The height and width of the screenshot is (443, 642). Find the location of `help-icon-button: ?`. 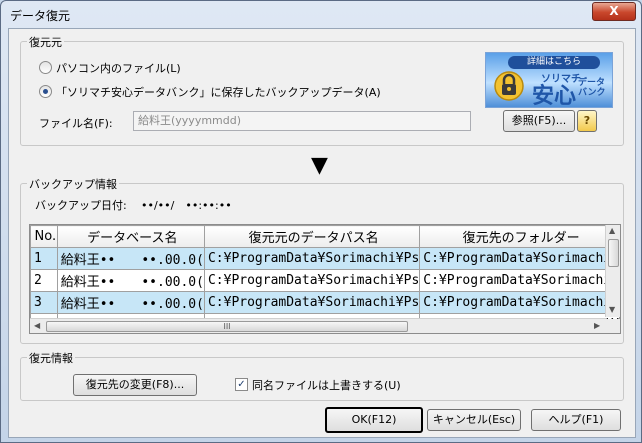

help-icon-button: ? is located at coordinates (587, 121).